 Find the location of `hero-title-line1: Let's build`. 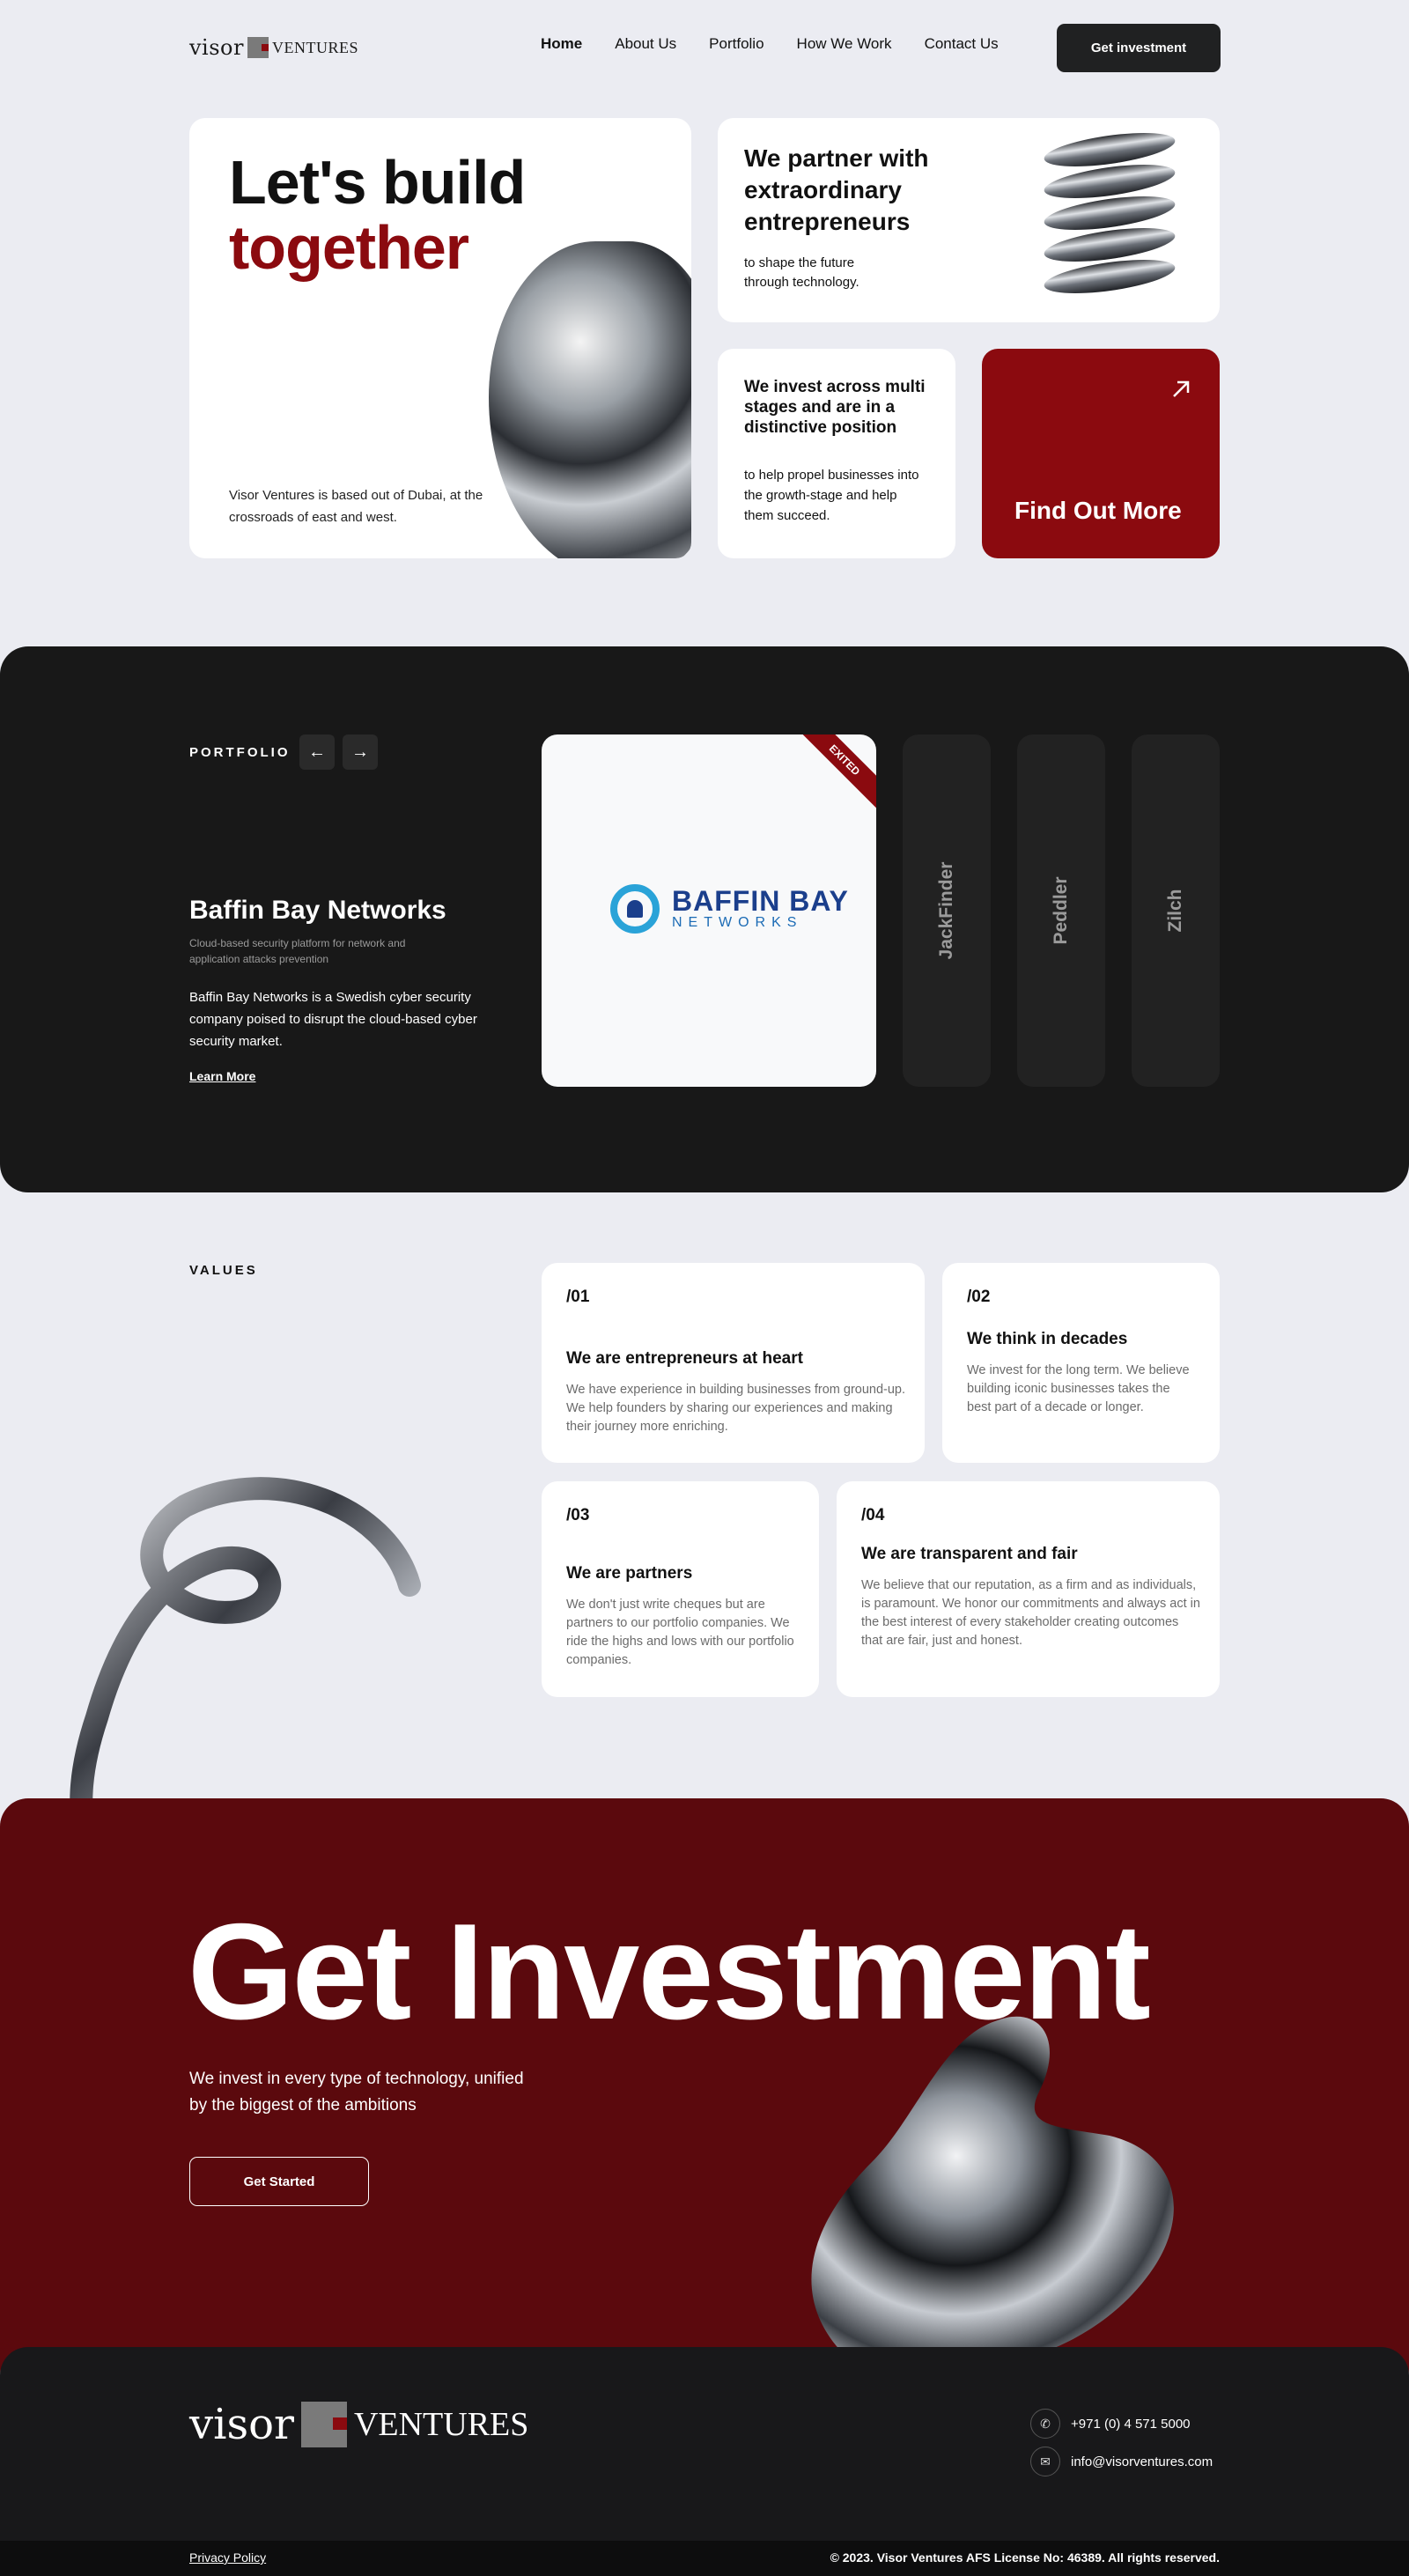

hero-title-line1: Let's build is located at coordinates (377, 182).